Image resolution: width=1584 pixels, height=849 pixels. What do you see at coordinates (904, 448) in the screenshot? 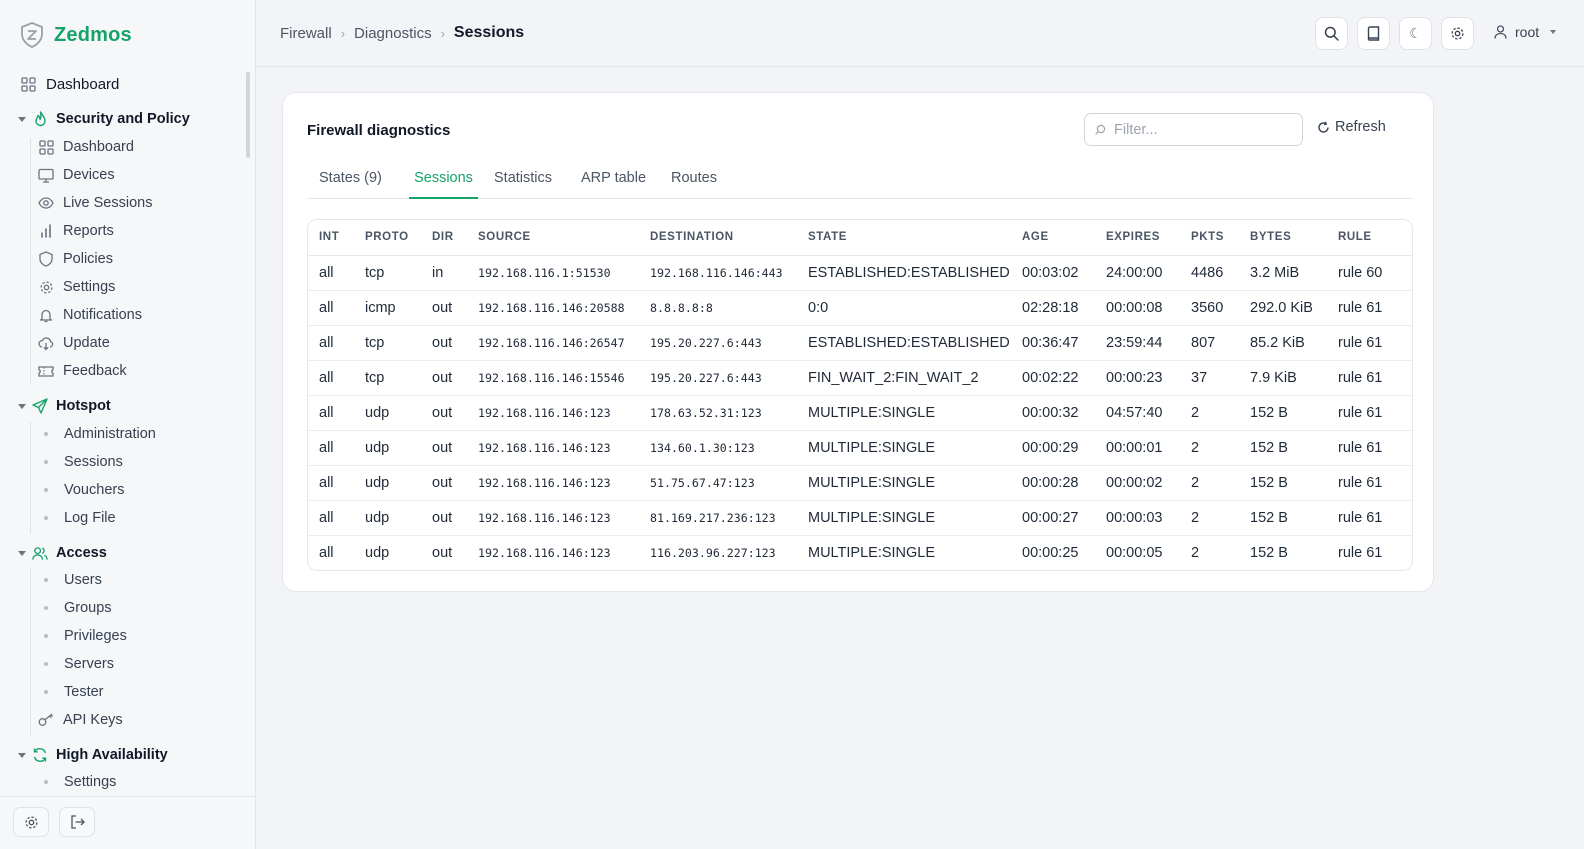
I see `cell-state: MULTIPLE:SINGLE` at bounding box center [904, 448].